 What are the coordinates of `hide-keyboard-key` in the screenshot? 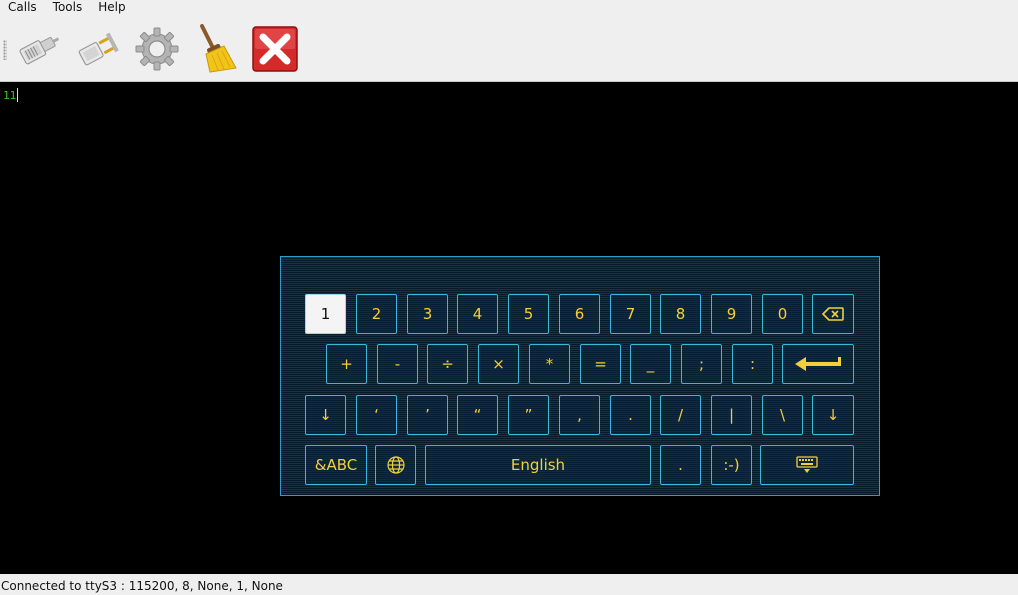 It's located at (807, 465).